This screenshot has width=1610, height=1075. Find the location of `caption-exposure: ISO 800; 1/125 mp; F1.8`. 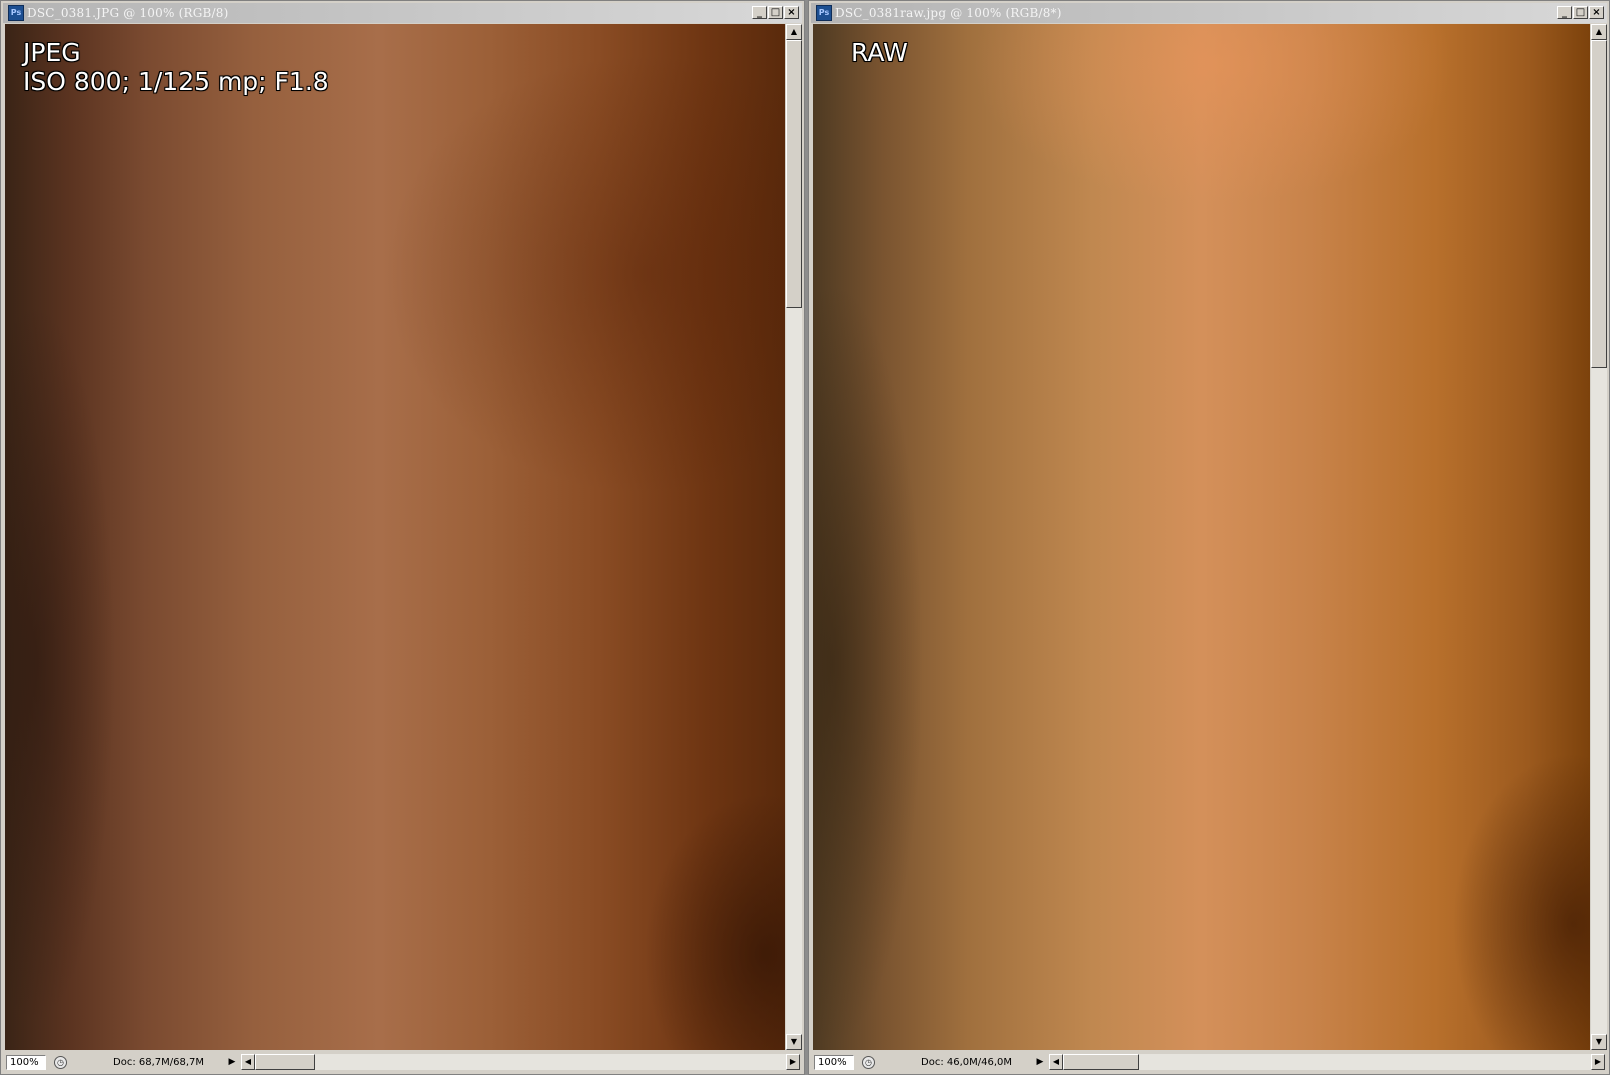

caption-exposure: ISO 800; 1/125 mp; F1.8 is located at coordinates (176, 81).